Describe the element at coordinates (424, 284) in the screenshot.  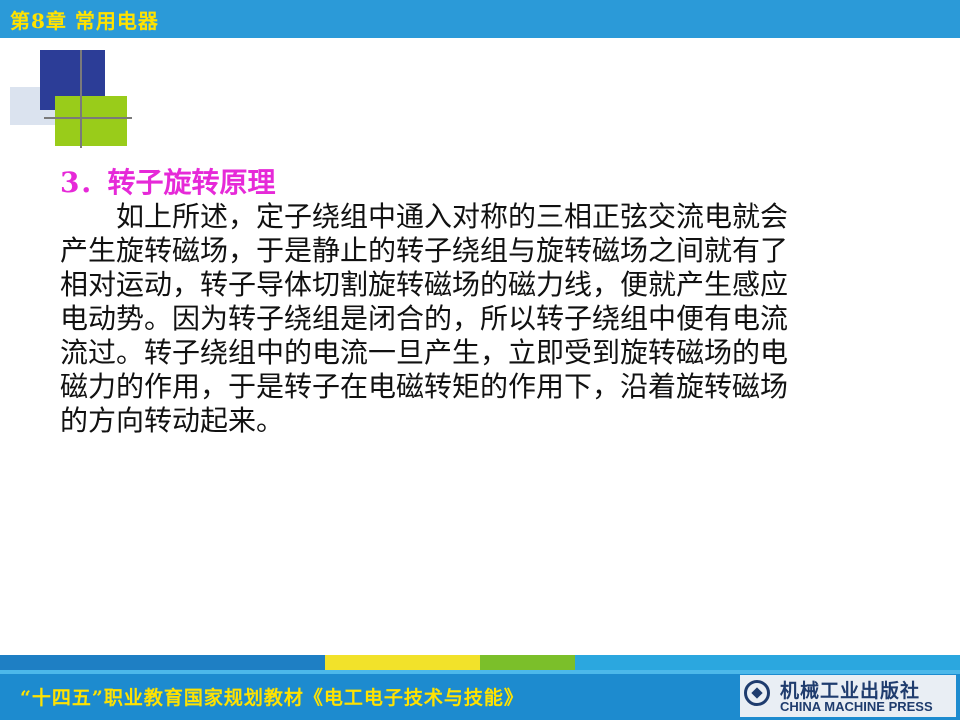
I see `paragraph-line: 相对运动，转子导体切割旋转磁场的磁力线，便就产生感应` at that location.